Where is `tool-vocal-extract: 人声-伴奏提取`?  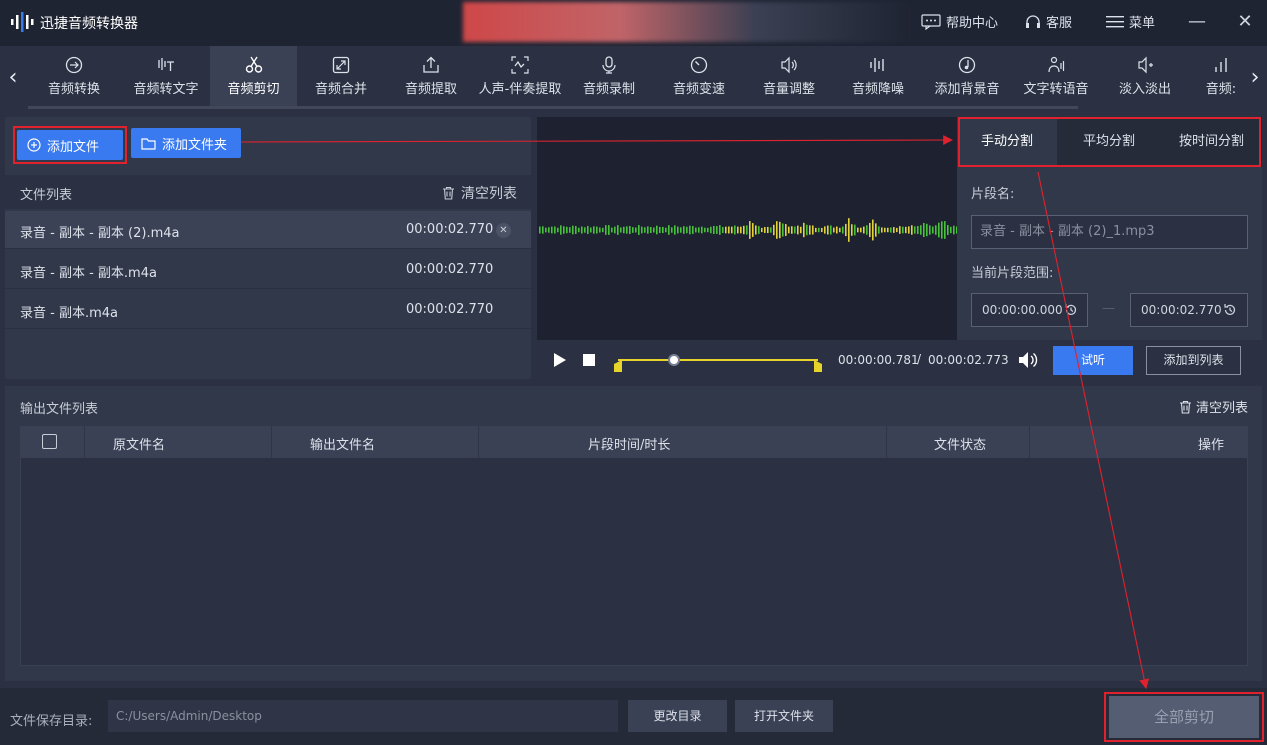 tool-vocal-extract: 人声-伴奏提取 is located at coordinates (520, 76).